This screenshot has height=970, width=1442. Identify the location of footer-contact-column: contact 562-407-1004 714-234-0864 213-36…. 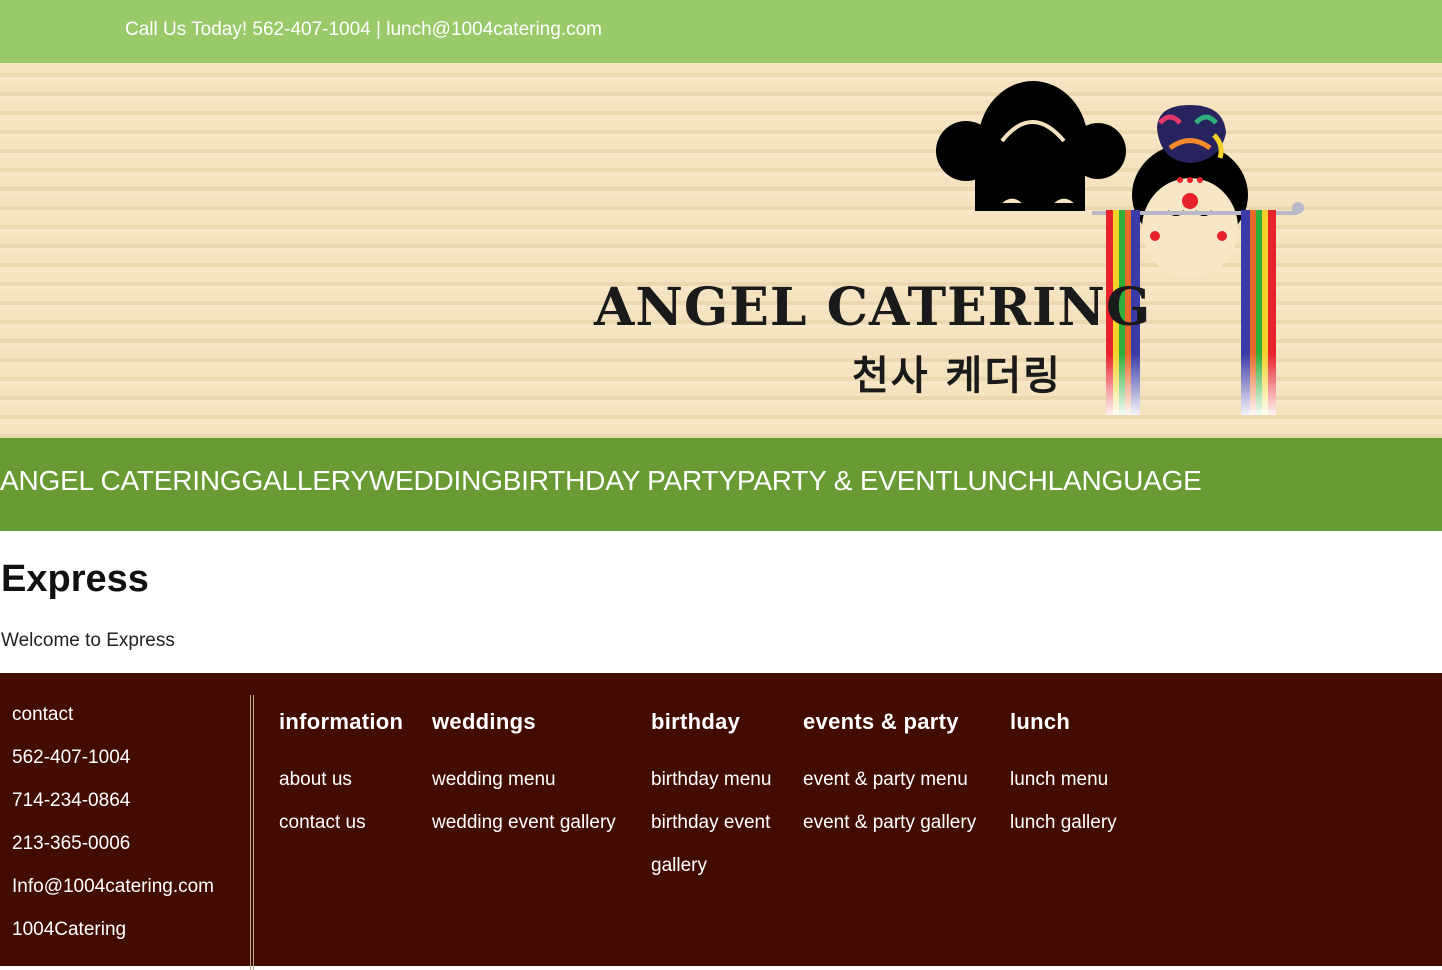
(113, 833).